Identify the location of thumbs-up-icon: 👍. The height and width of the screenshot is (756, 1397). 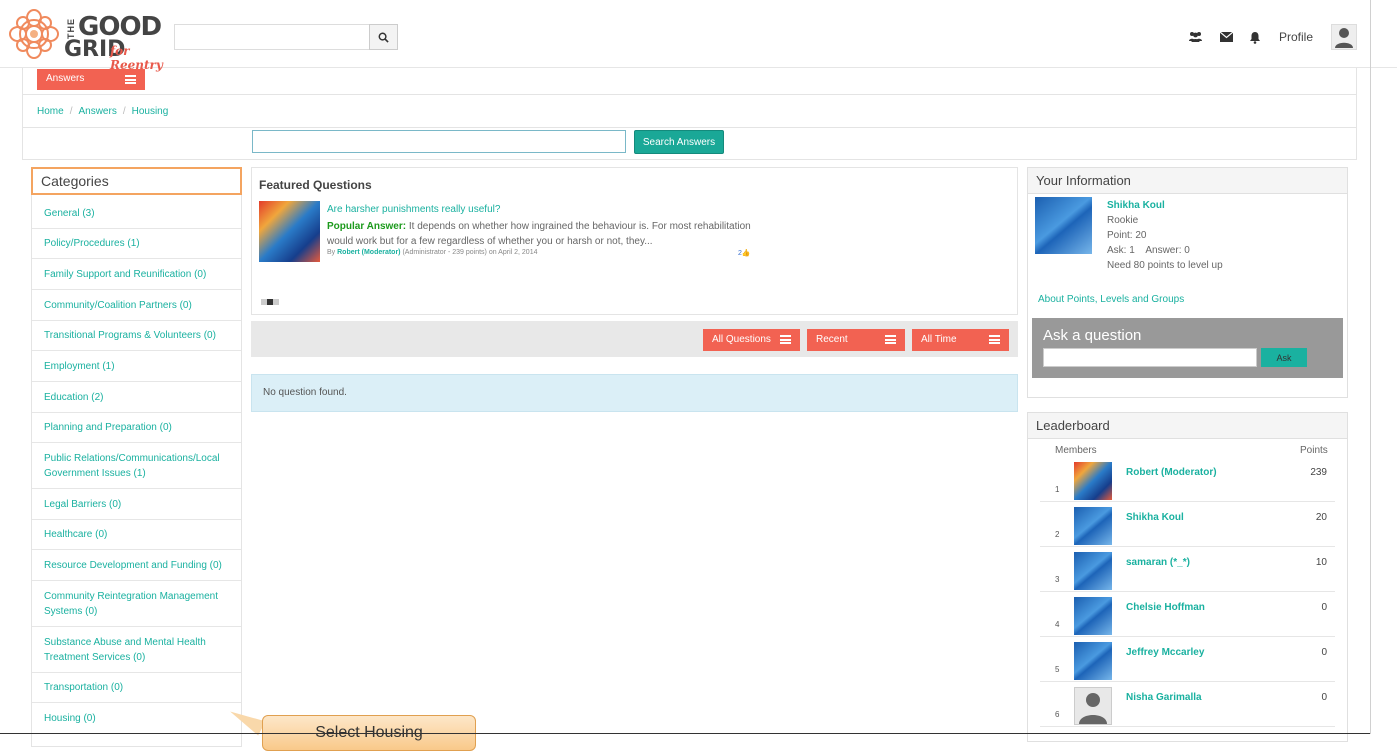
(746, 253).